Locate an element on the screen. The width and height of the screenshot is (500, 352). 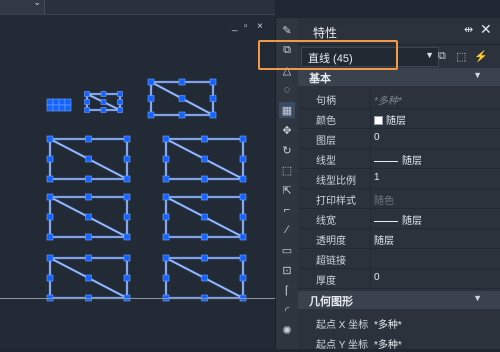
prop-row-handle: 句柄 *多种* is located at coordinates (399, 98).